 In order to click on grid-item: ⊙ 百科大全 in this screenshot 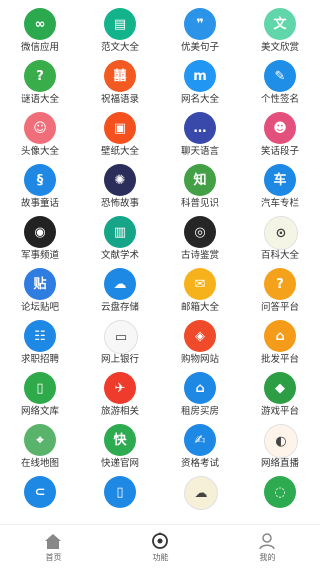, I will do `click(280, 235)`.